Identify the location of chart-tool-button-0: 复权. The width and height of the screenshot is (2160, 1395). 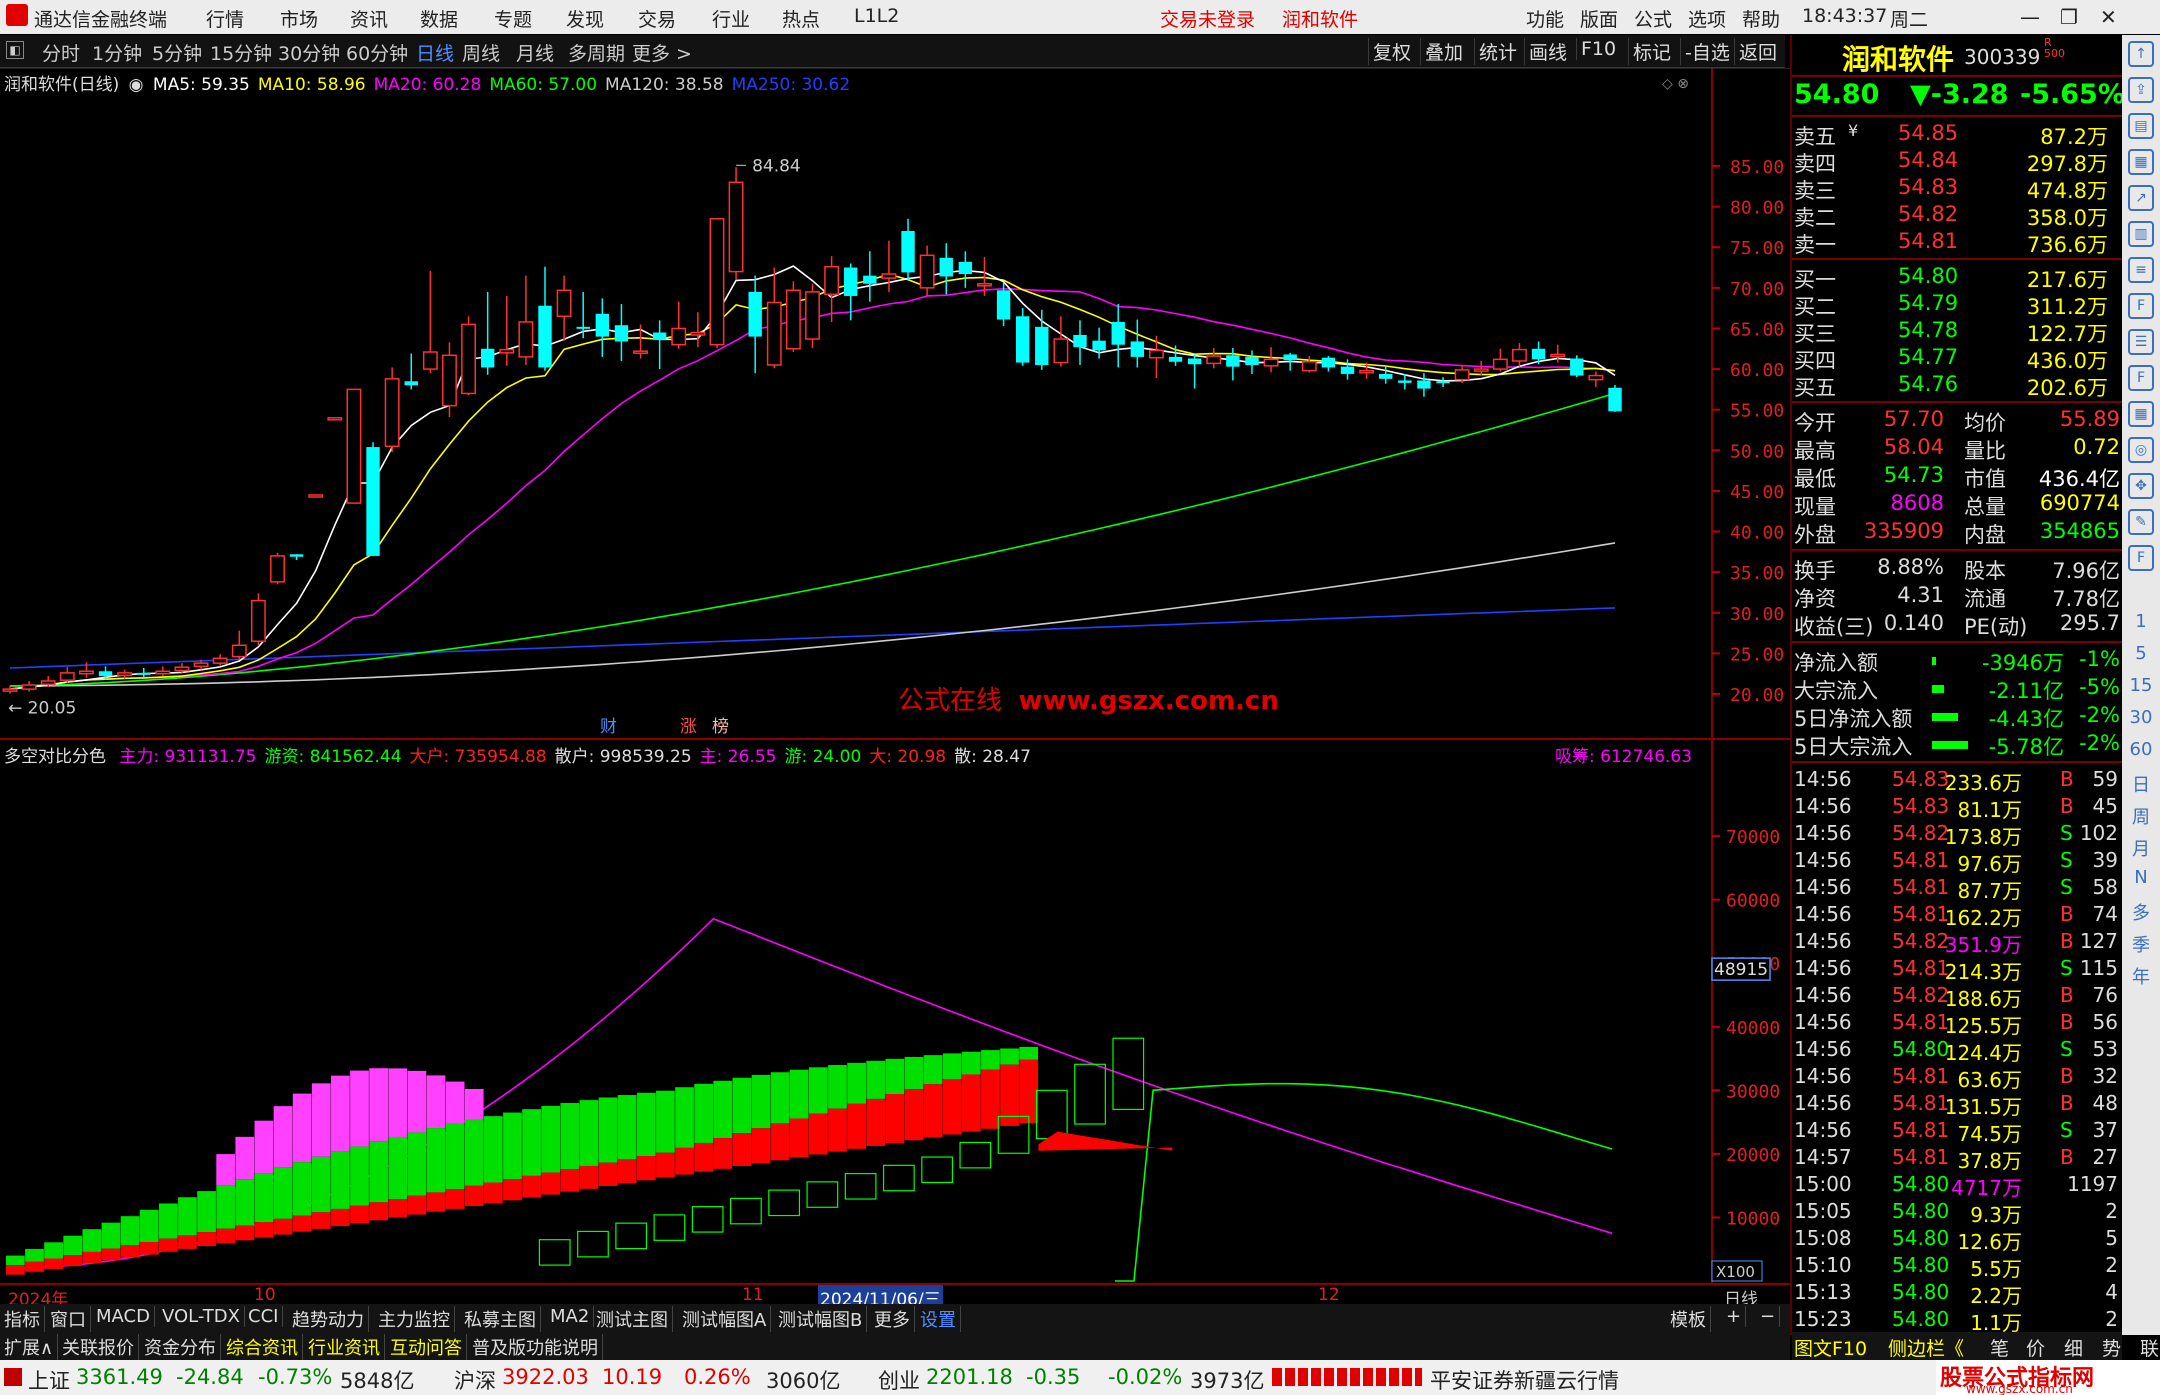
(1389, 51).